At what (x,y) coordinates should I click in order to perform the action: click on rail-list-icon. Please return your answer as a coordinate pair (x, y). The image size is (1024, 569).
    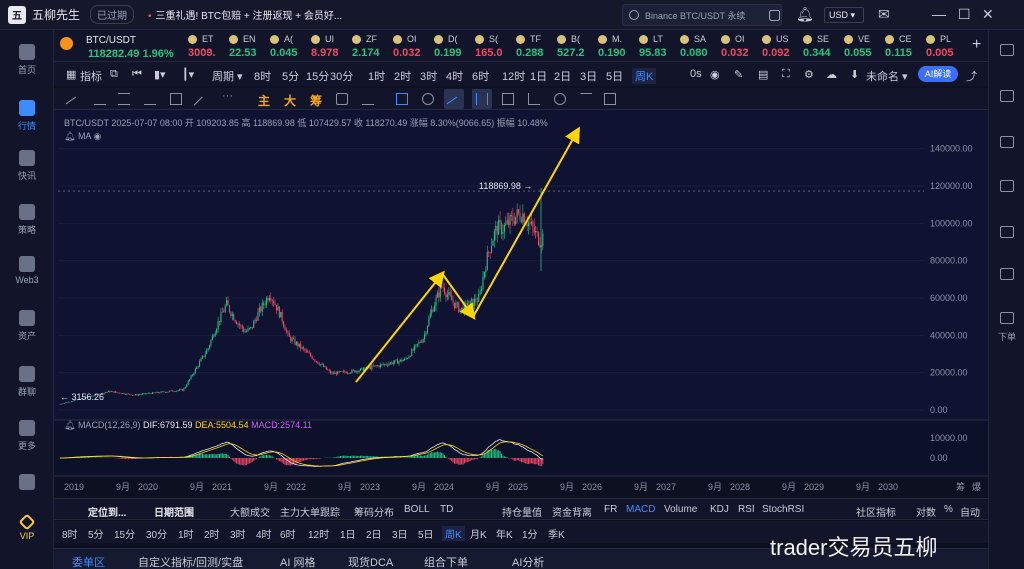
    Looking at the image, I should click on (1007, 50).